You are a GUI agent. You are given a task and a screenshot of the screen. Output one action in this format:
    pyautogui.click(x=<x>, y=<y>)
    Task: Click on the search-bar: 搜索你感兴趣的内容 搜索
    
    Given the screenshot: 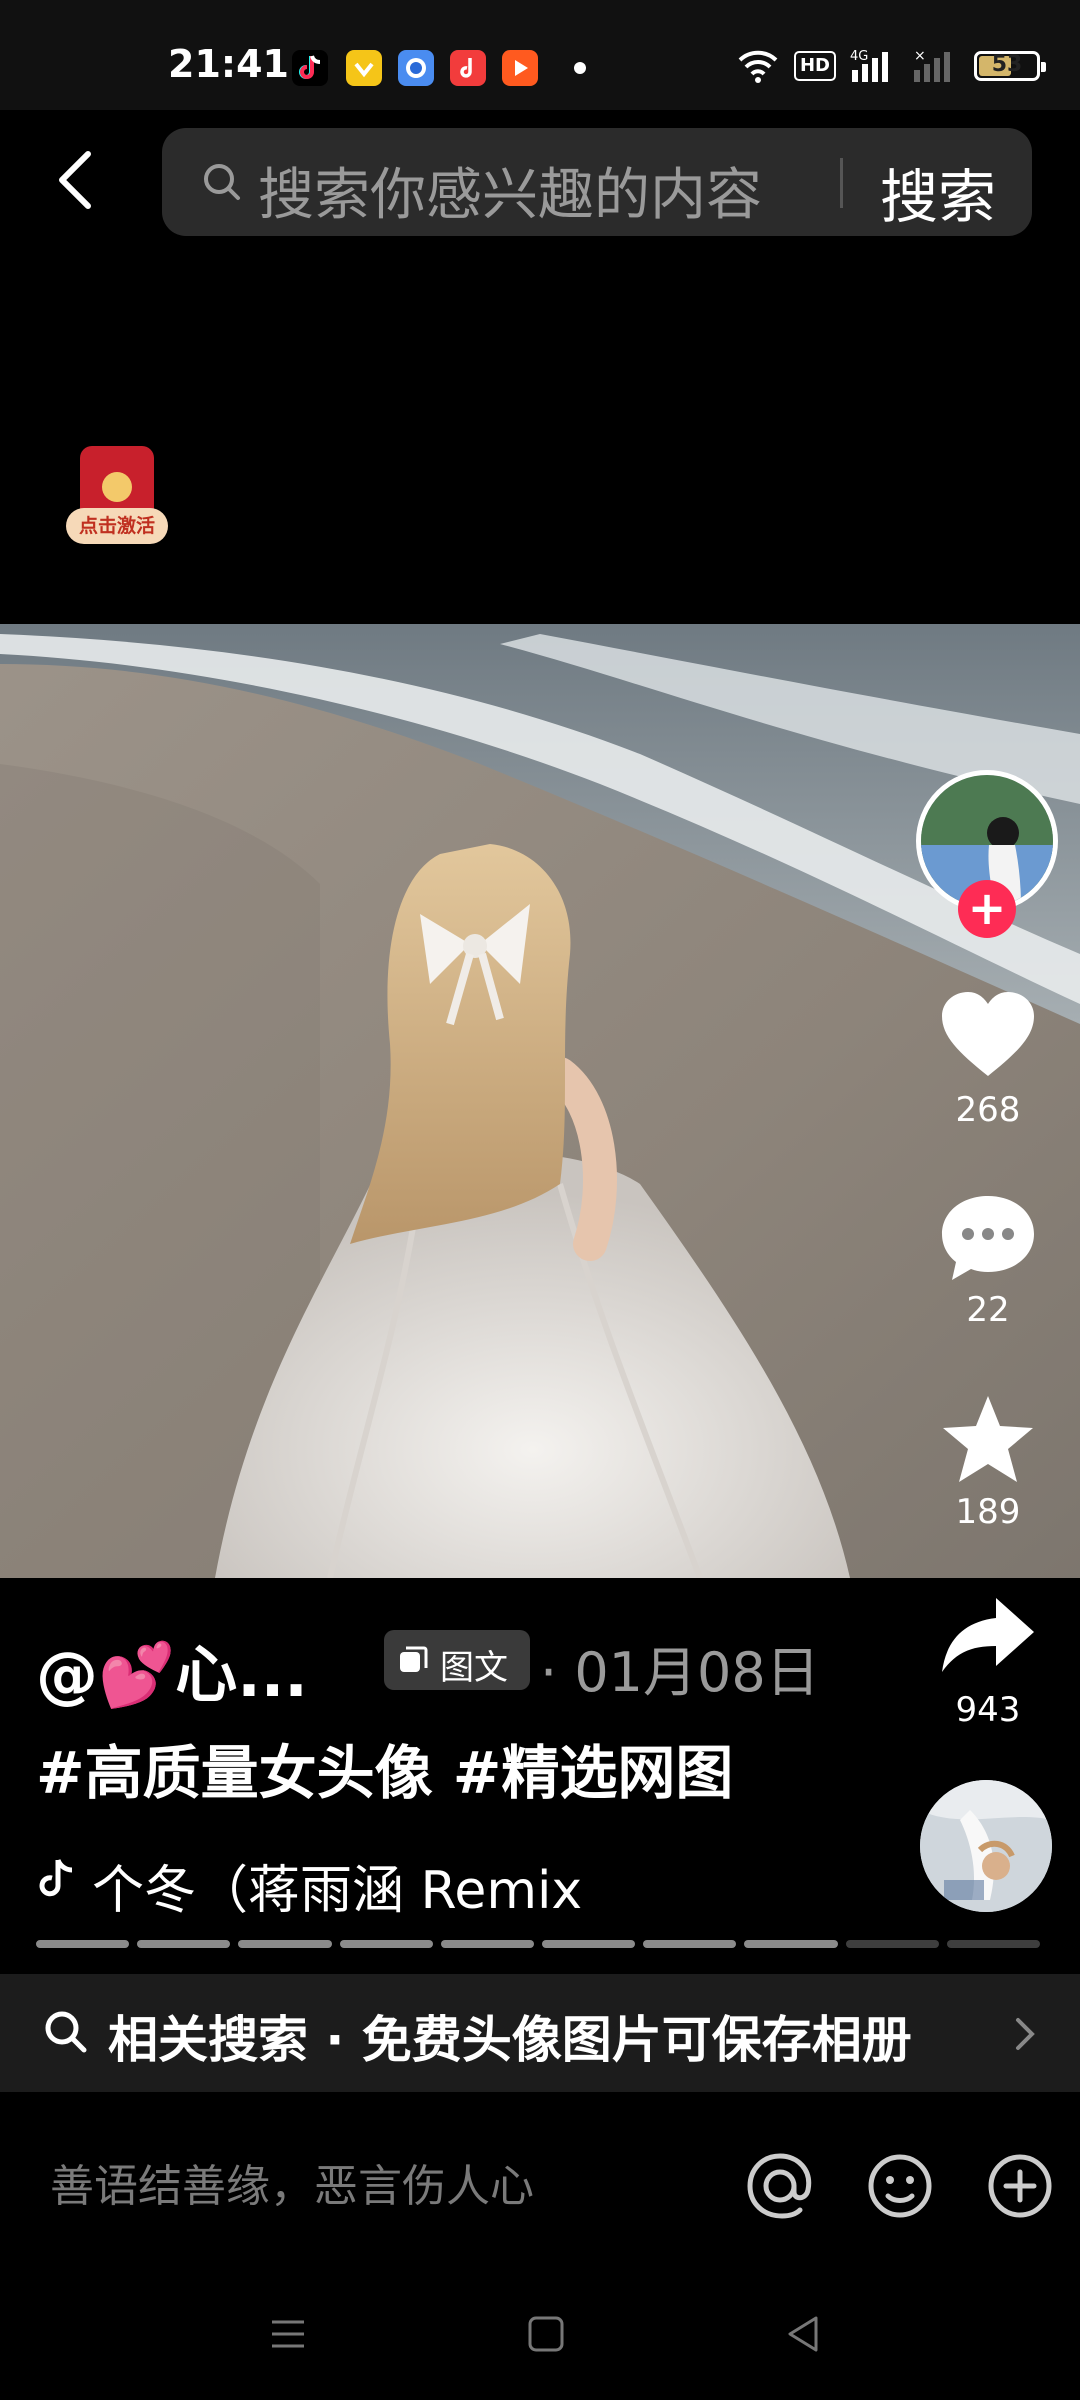 What is the action you would take?
    pyautogui.click(x=597, y=182)
    